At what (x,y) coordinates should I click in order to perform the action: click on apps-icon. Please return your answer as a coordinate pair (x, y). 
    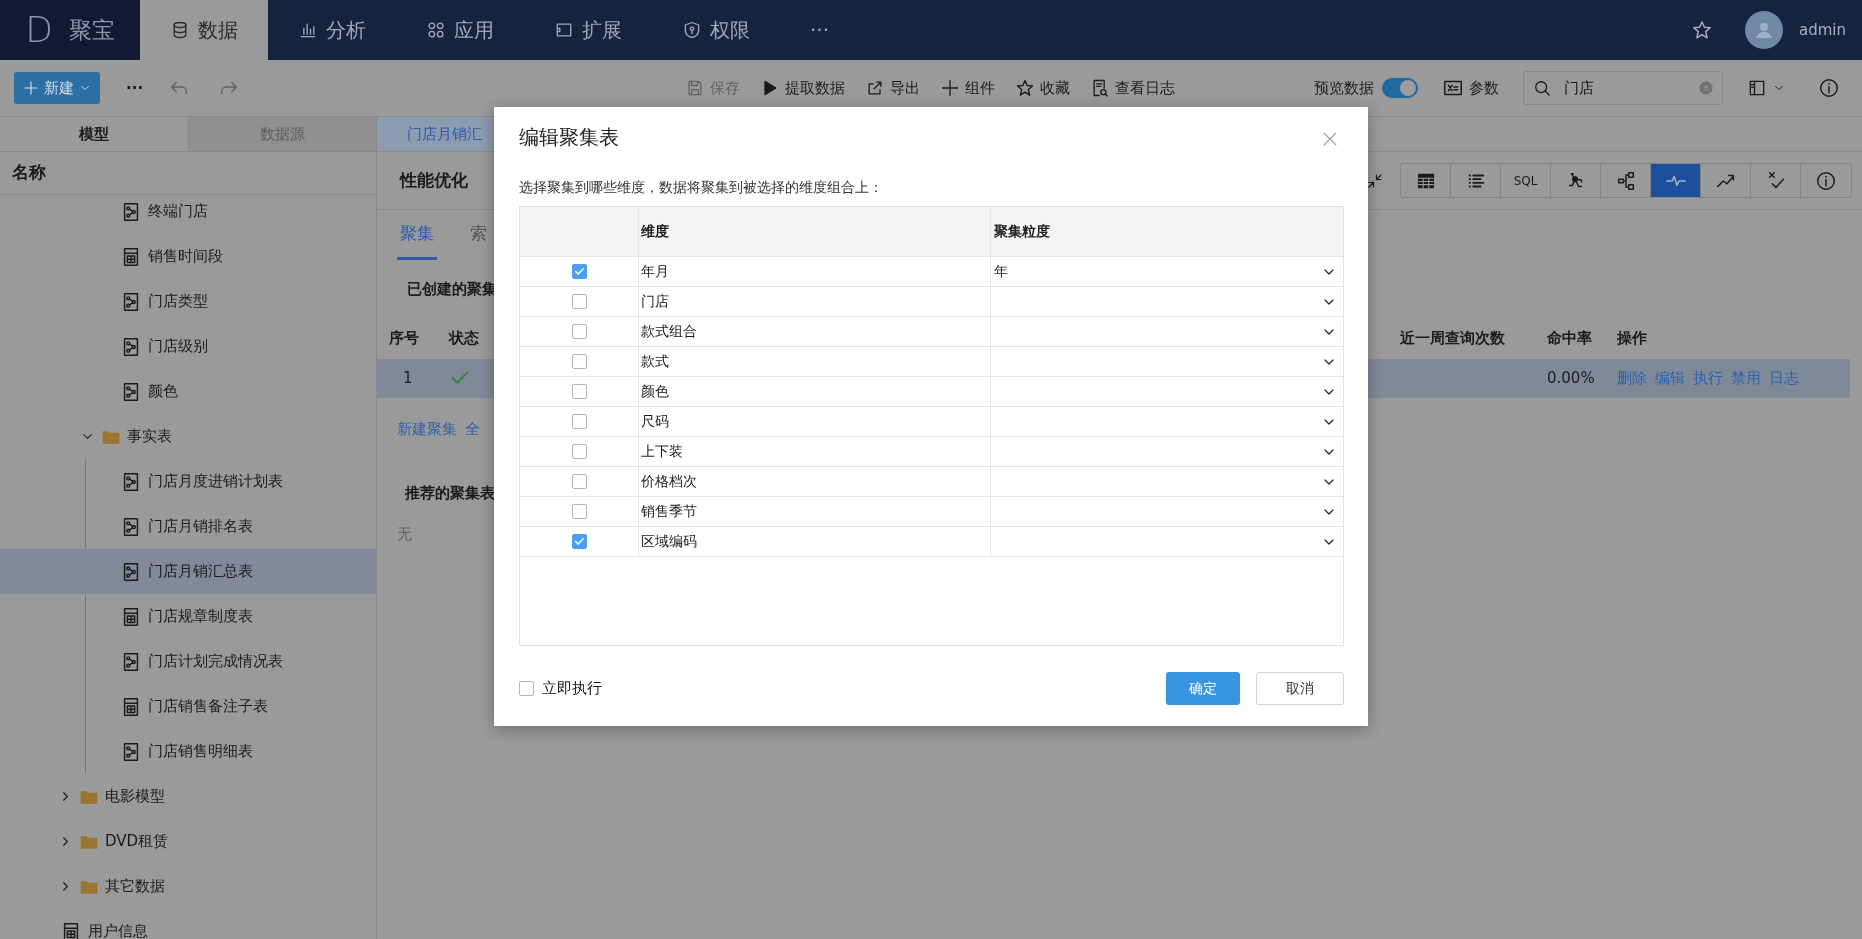
    Looking at the image, I should click on (436, 30).